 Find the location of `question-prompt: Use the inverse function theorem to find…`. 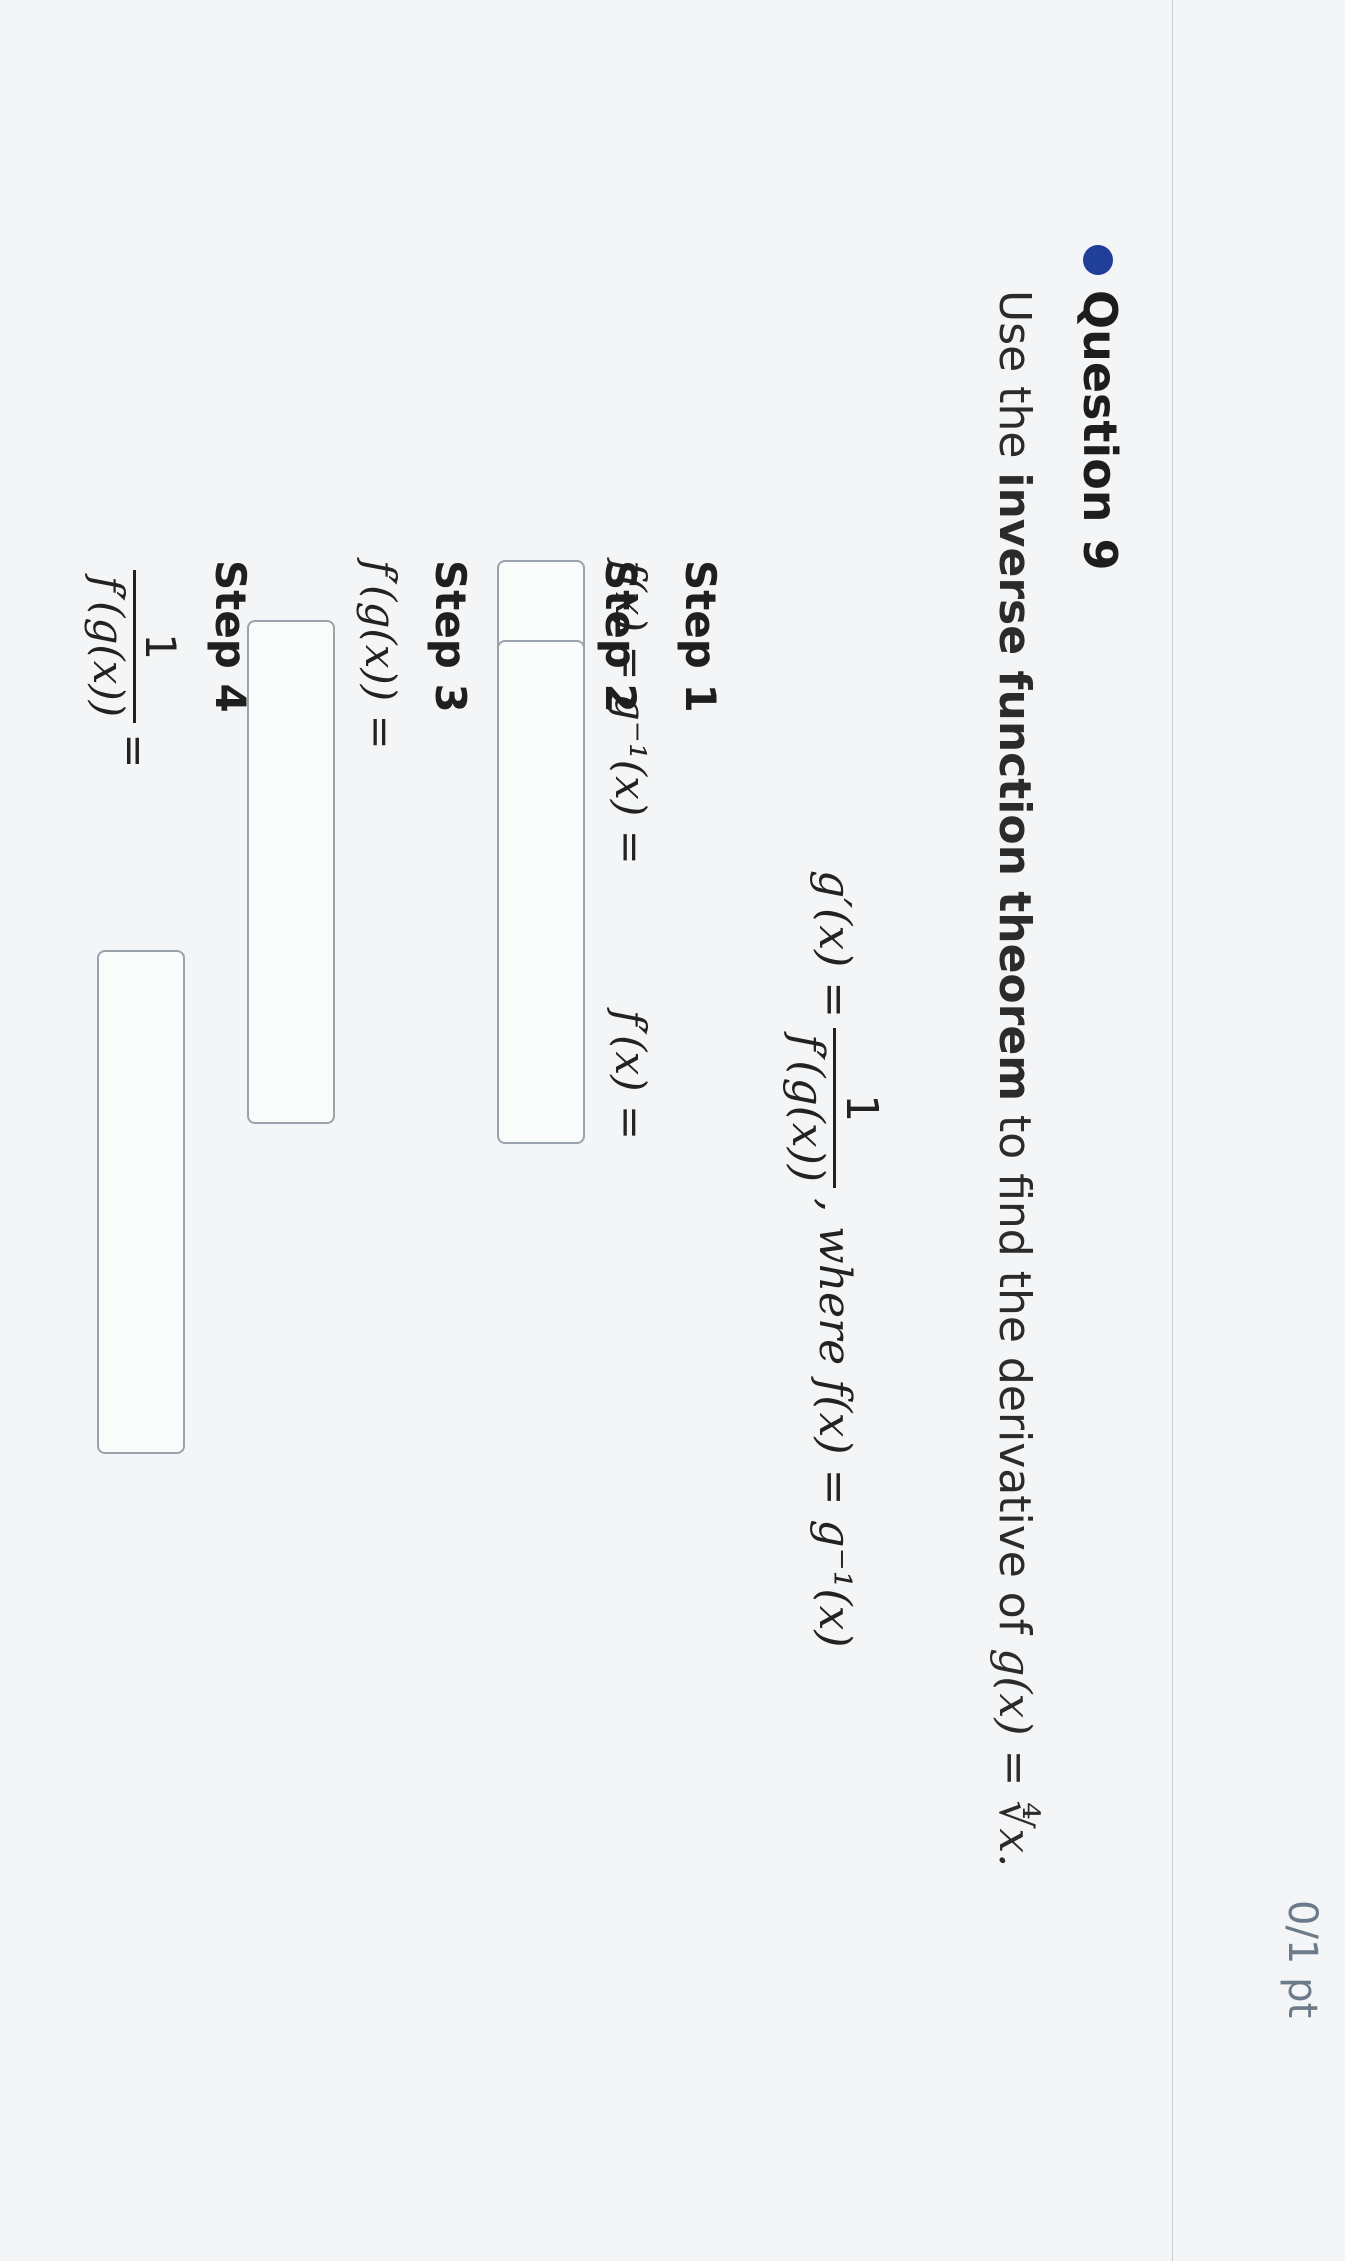

question-prompt: Use the inverse function theorem to find… is located at coordinates (1014, 1078).